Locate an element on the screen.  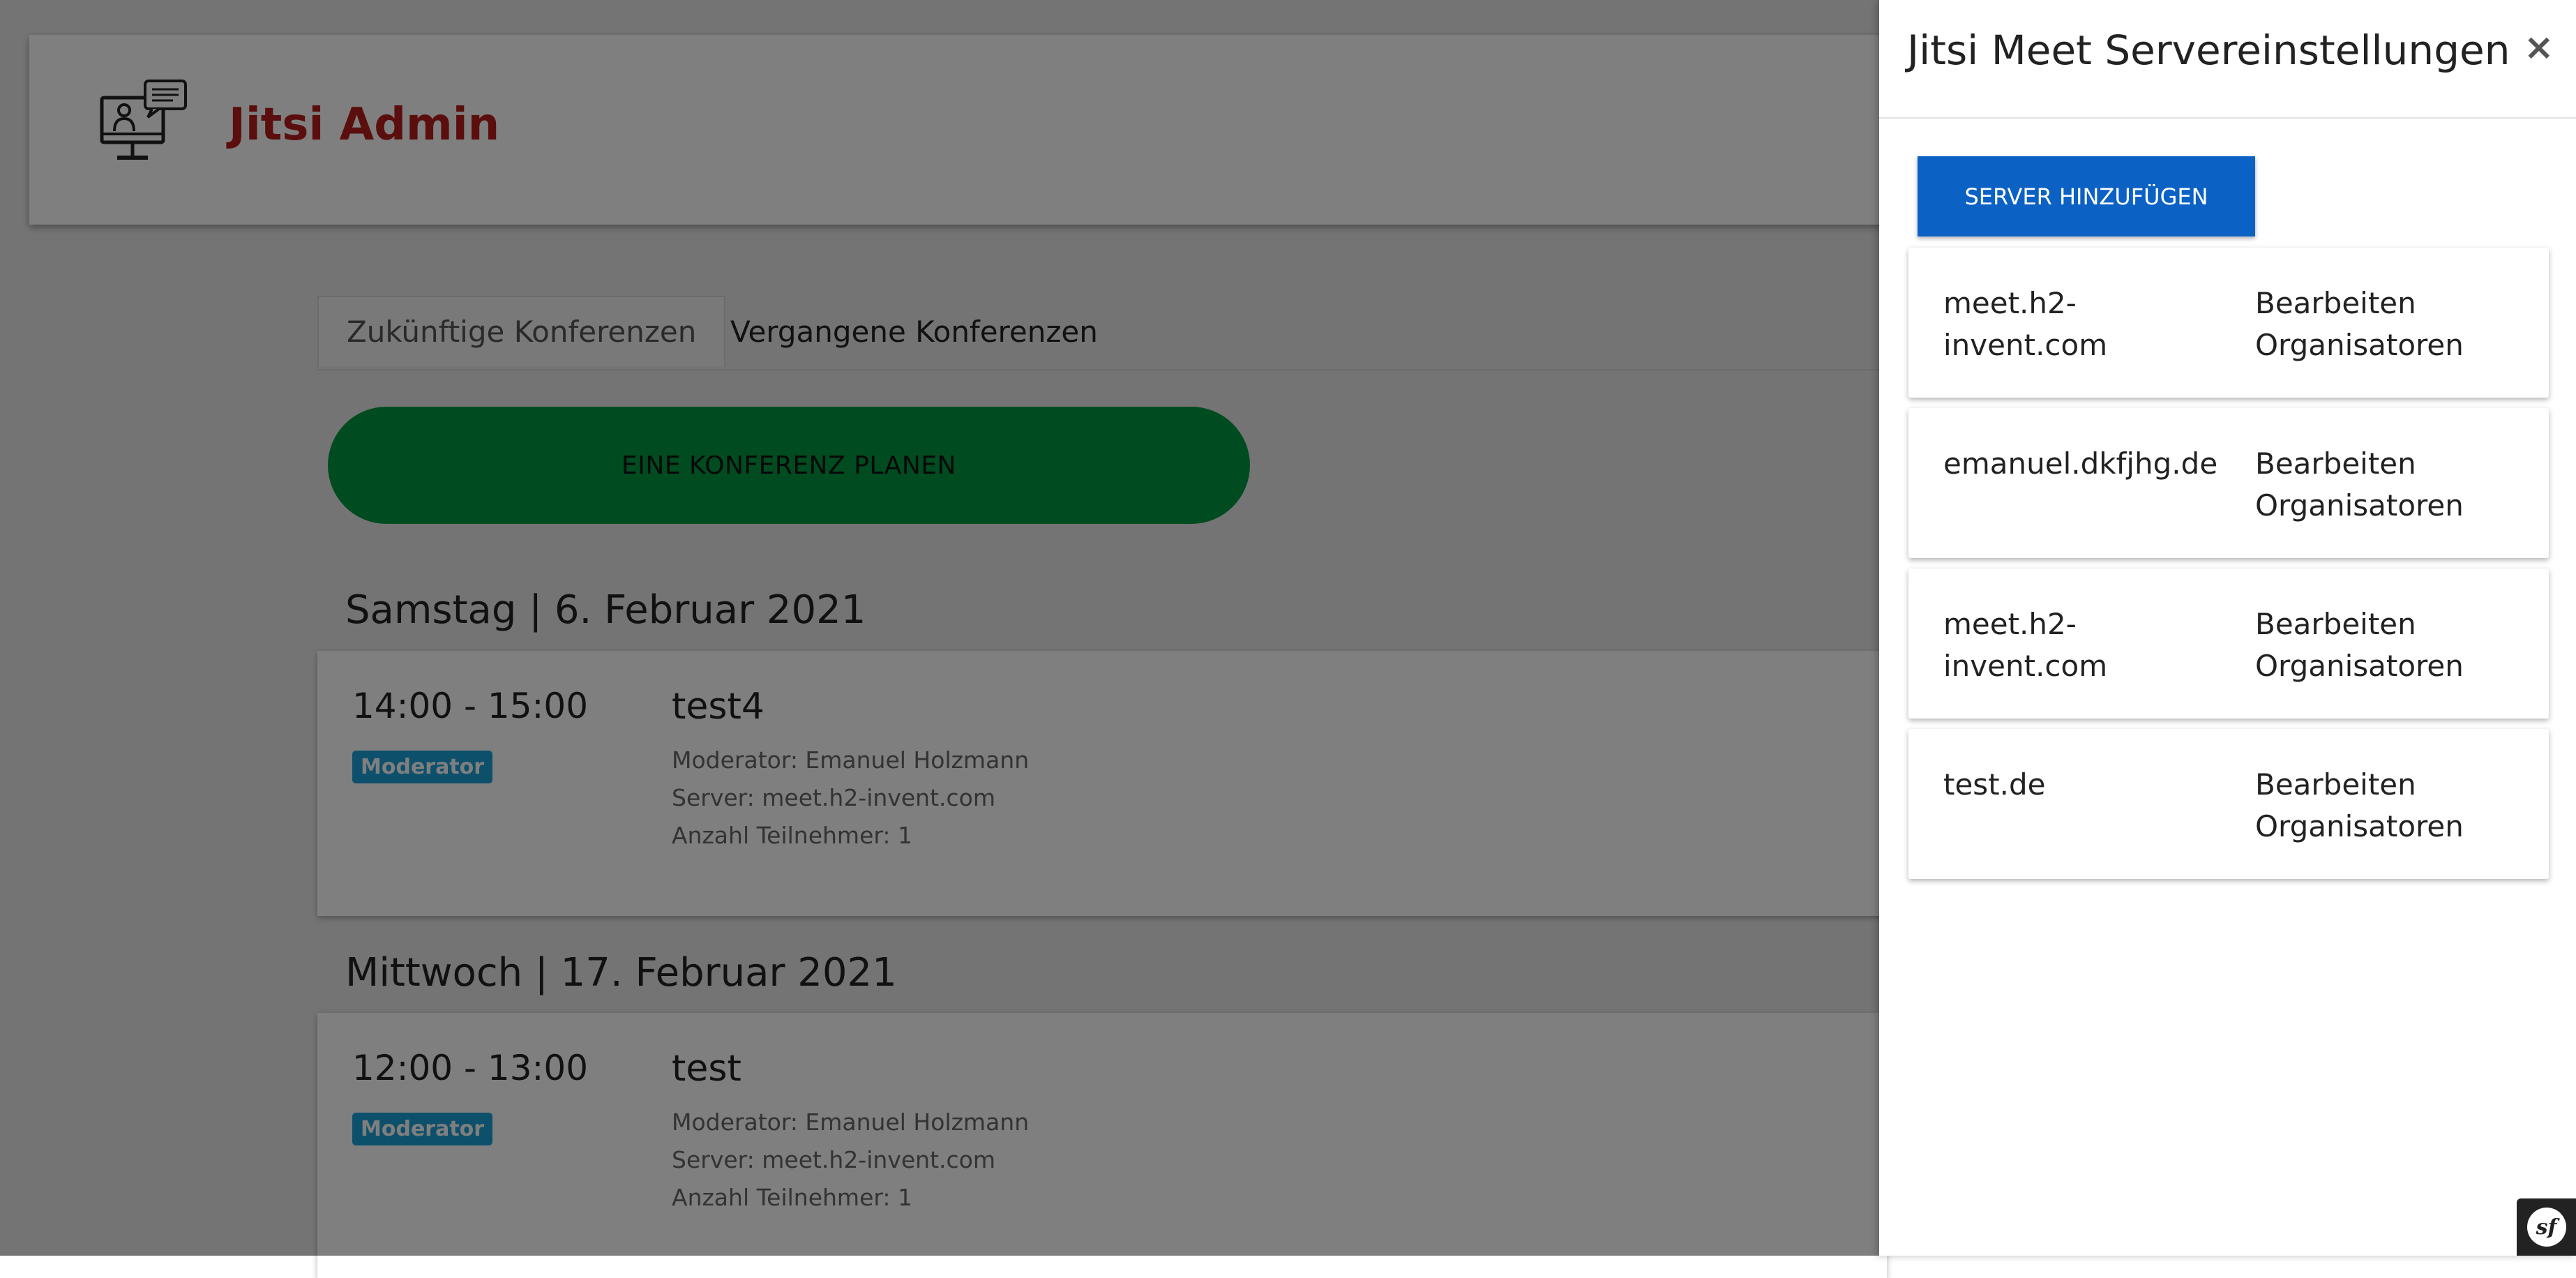
close-icon: × is located at coordinates (2539, 47).